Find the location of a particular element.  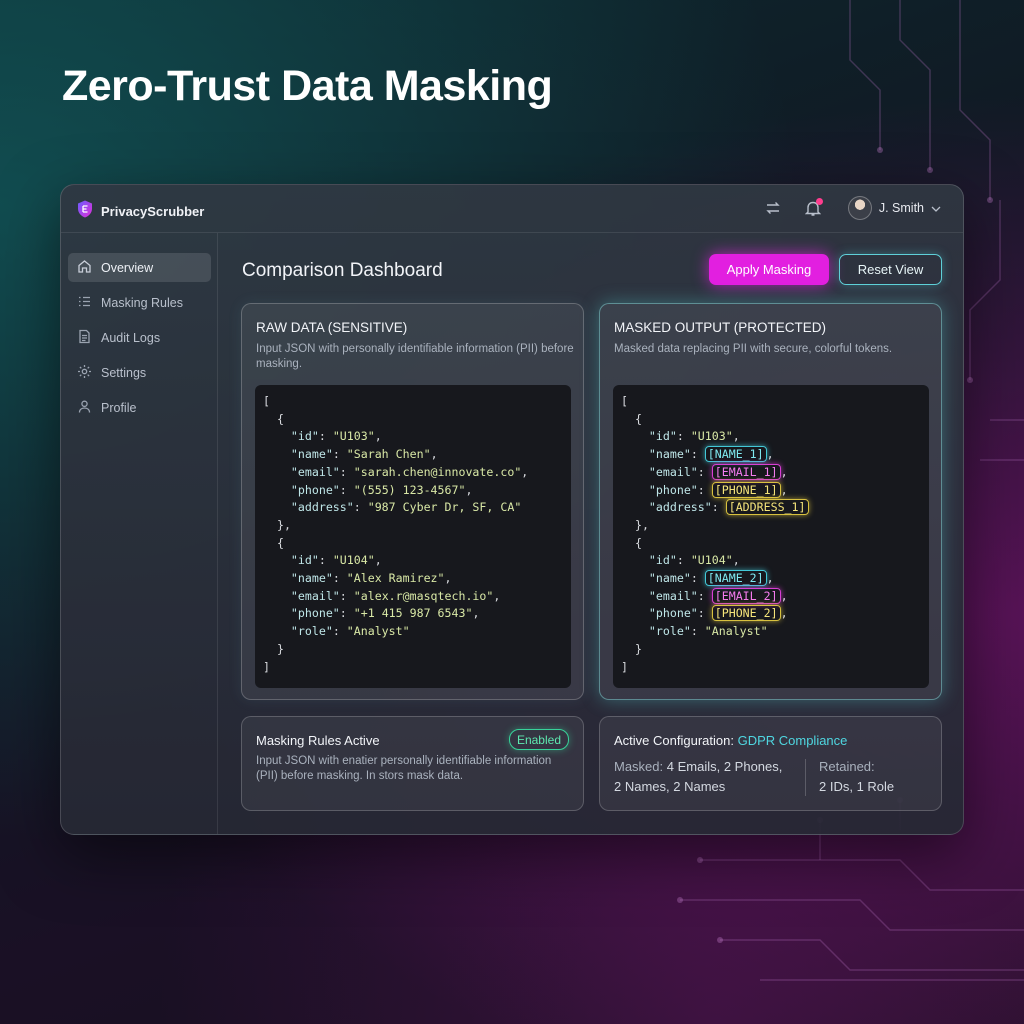

sidebar-item-label: Overview is located at coordinates (127, 267).